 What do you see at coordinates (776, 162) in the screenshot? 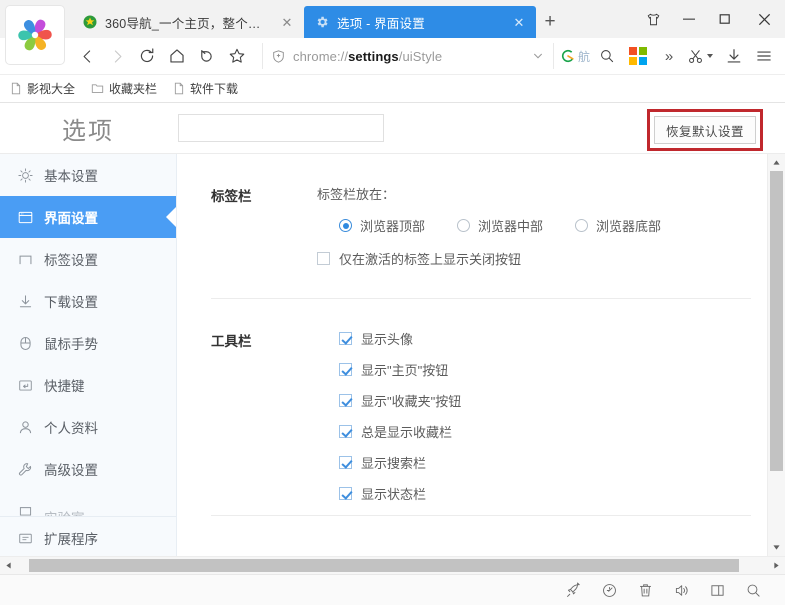
I see `scroll-up-arrow` at bounding box center [776, 162].